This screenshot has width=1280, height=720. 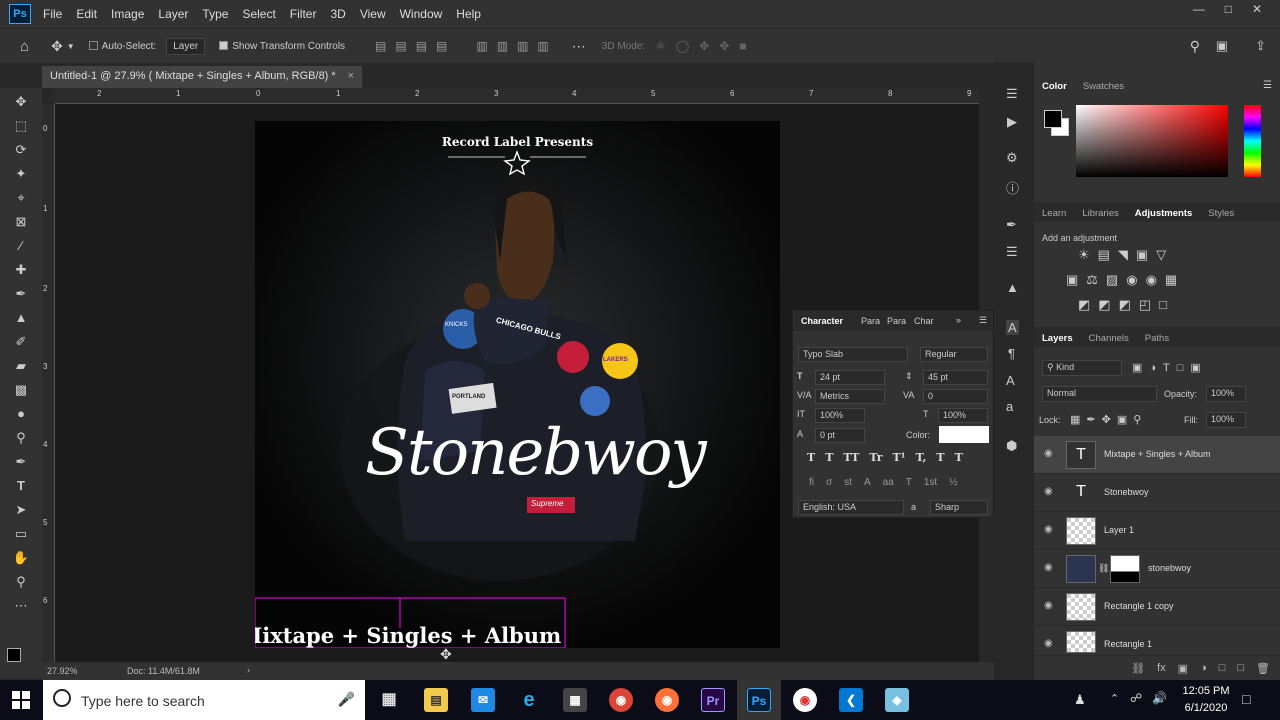 I want to click on underline-button: T, so click(x=940, y=457).